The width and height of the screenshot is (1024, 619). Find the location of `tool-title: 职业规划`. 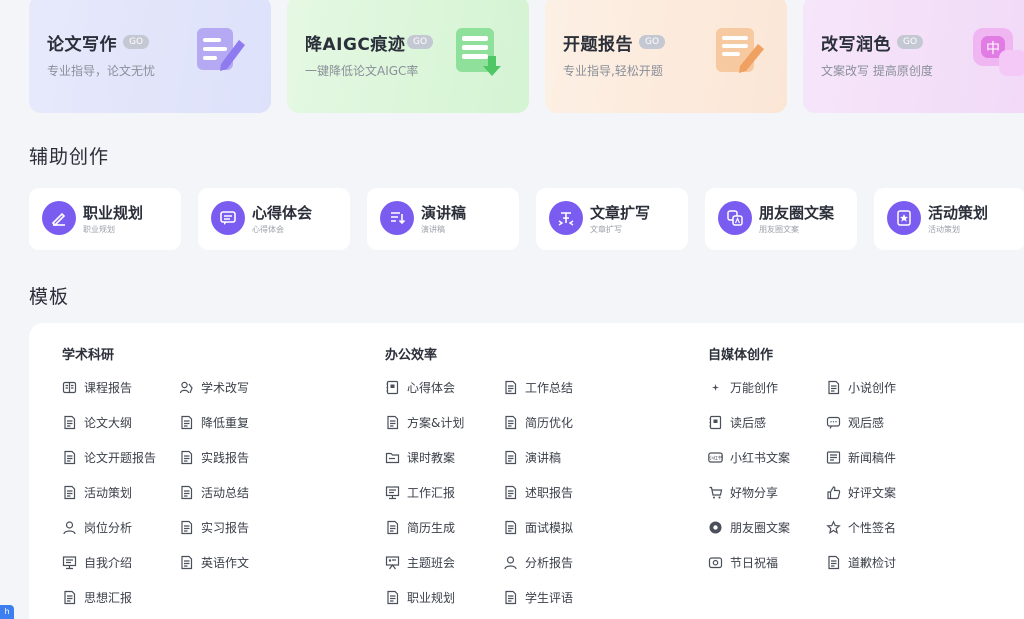

tool-title: 职业规划 is located at coordinates (113, 213).